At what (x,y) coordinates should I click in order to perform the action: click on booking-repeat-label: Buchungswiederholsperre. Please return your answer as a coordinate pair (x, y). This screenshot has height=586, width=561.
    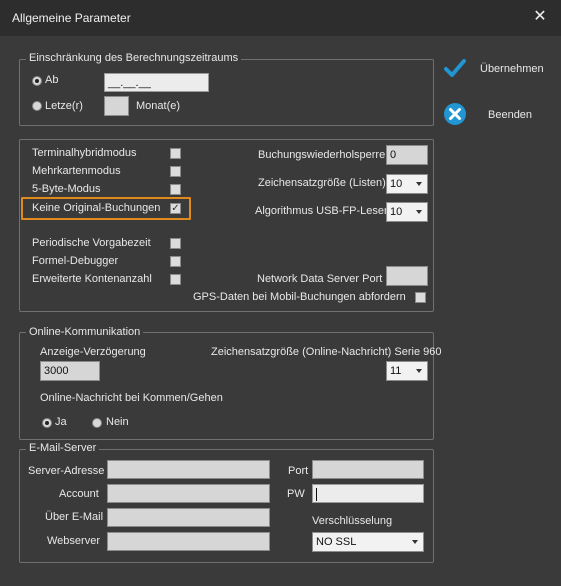
    Looking at the image, I should click on (322, 155).